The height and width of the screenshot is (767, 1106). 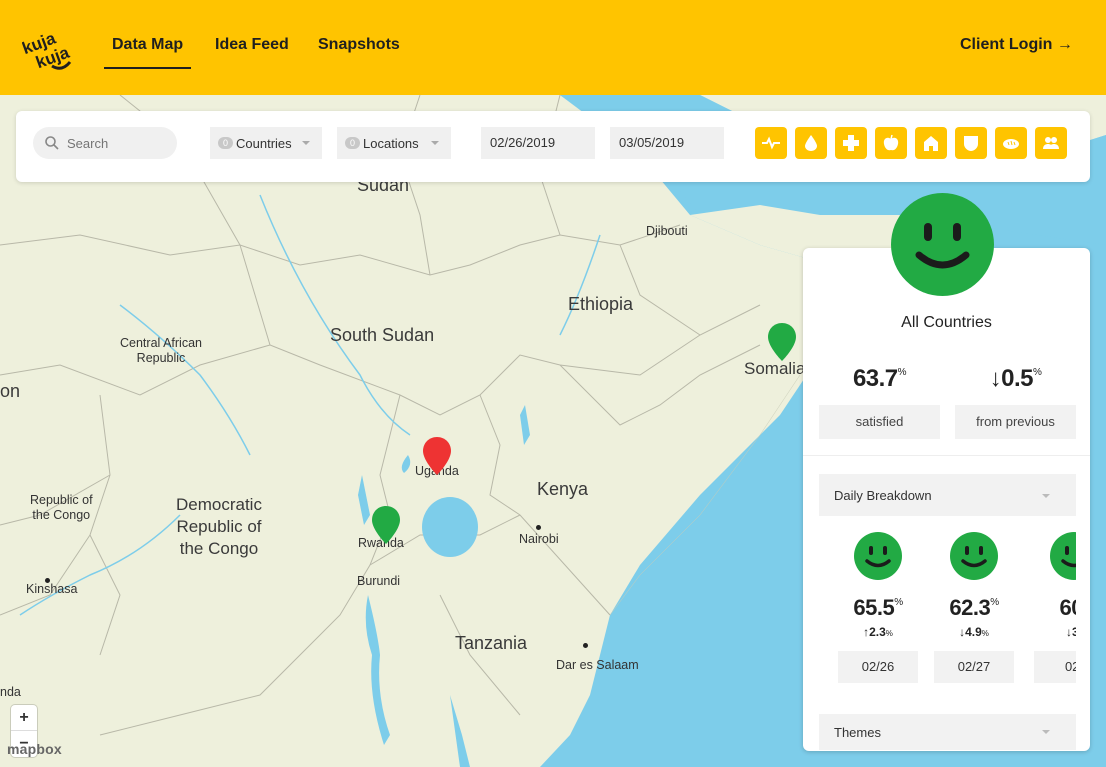 I want to click on map-label-djibouti: Djibouti, so click(x=667, y=231).